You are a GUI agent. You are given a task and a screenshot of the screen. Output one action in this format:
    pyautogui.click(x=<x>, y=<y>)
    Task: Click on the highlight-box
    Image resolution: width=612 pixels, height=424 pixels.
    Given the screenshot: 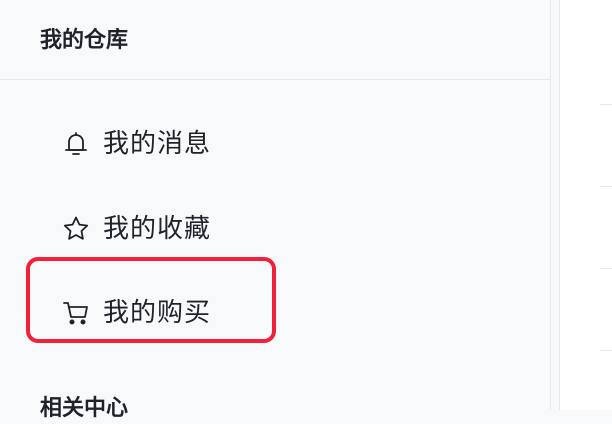 What is the action you would take?
    pyautogui.click(x=151, y=300)
    